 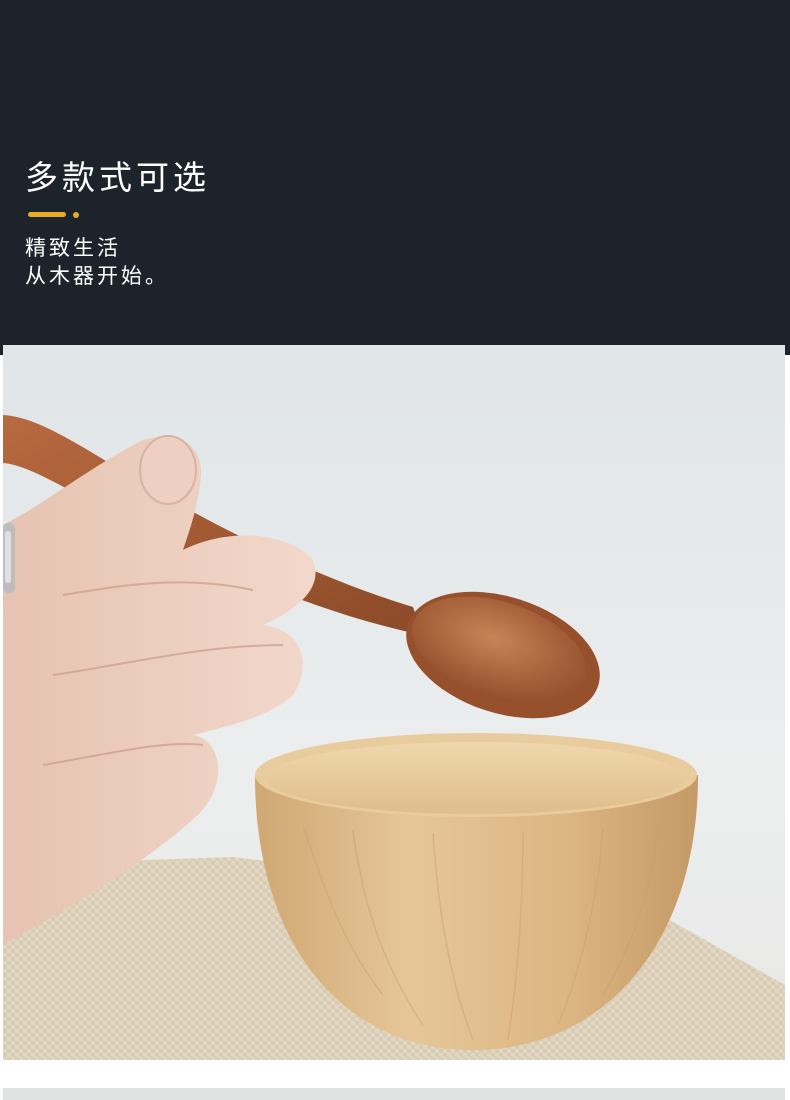 What do you see at coordinates (73, 248) in the screenshot?
I see `subtitle-line-1: 精致生活` at bounding box center [73, 248].